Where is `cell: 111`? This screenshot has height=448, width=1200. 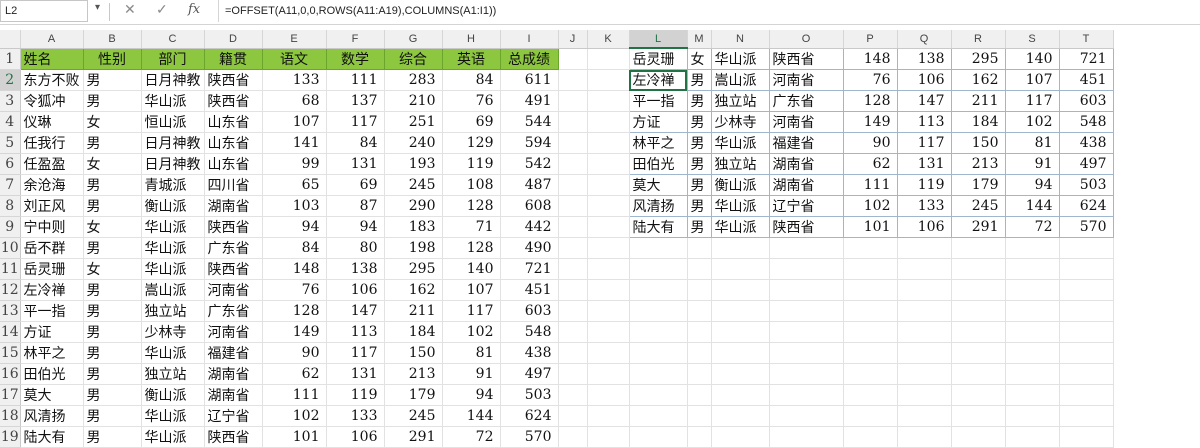 cell: 111 is located at coordinates (870, 185).